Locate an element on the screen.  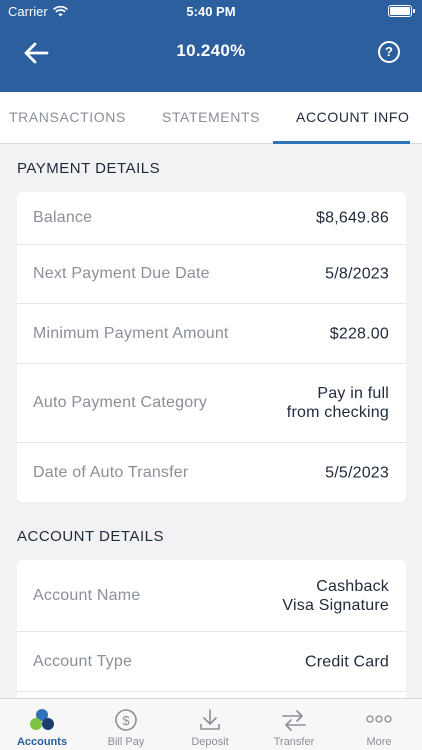
tabbar-more-label: More is located at coordinates (379, 742).